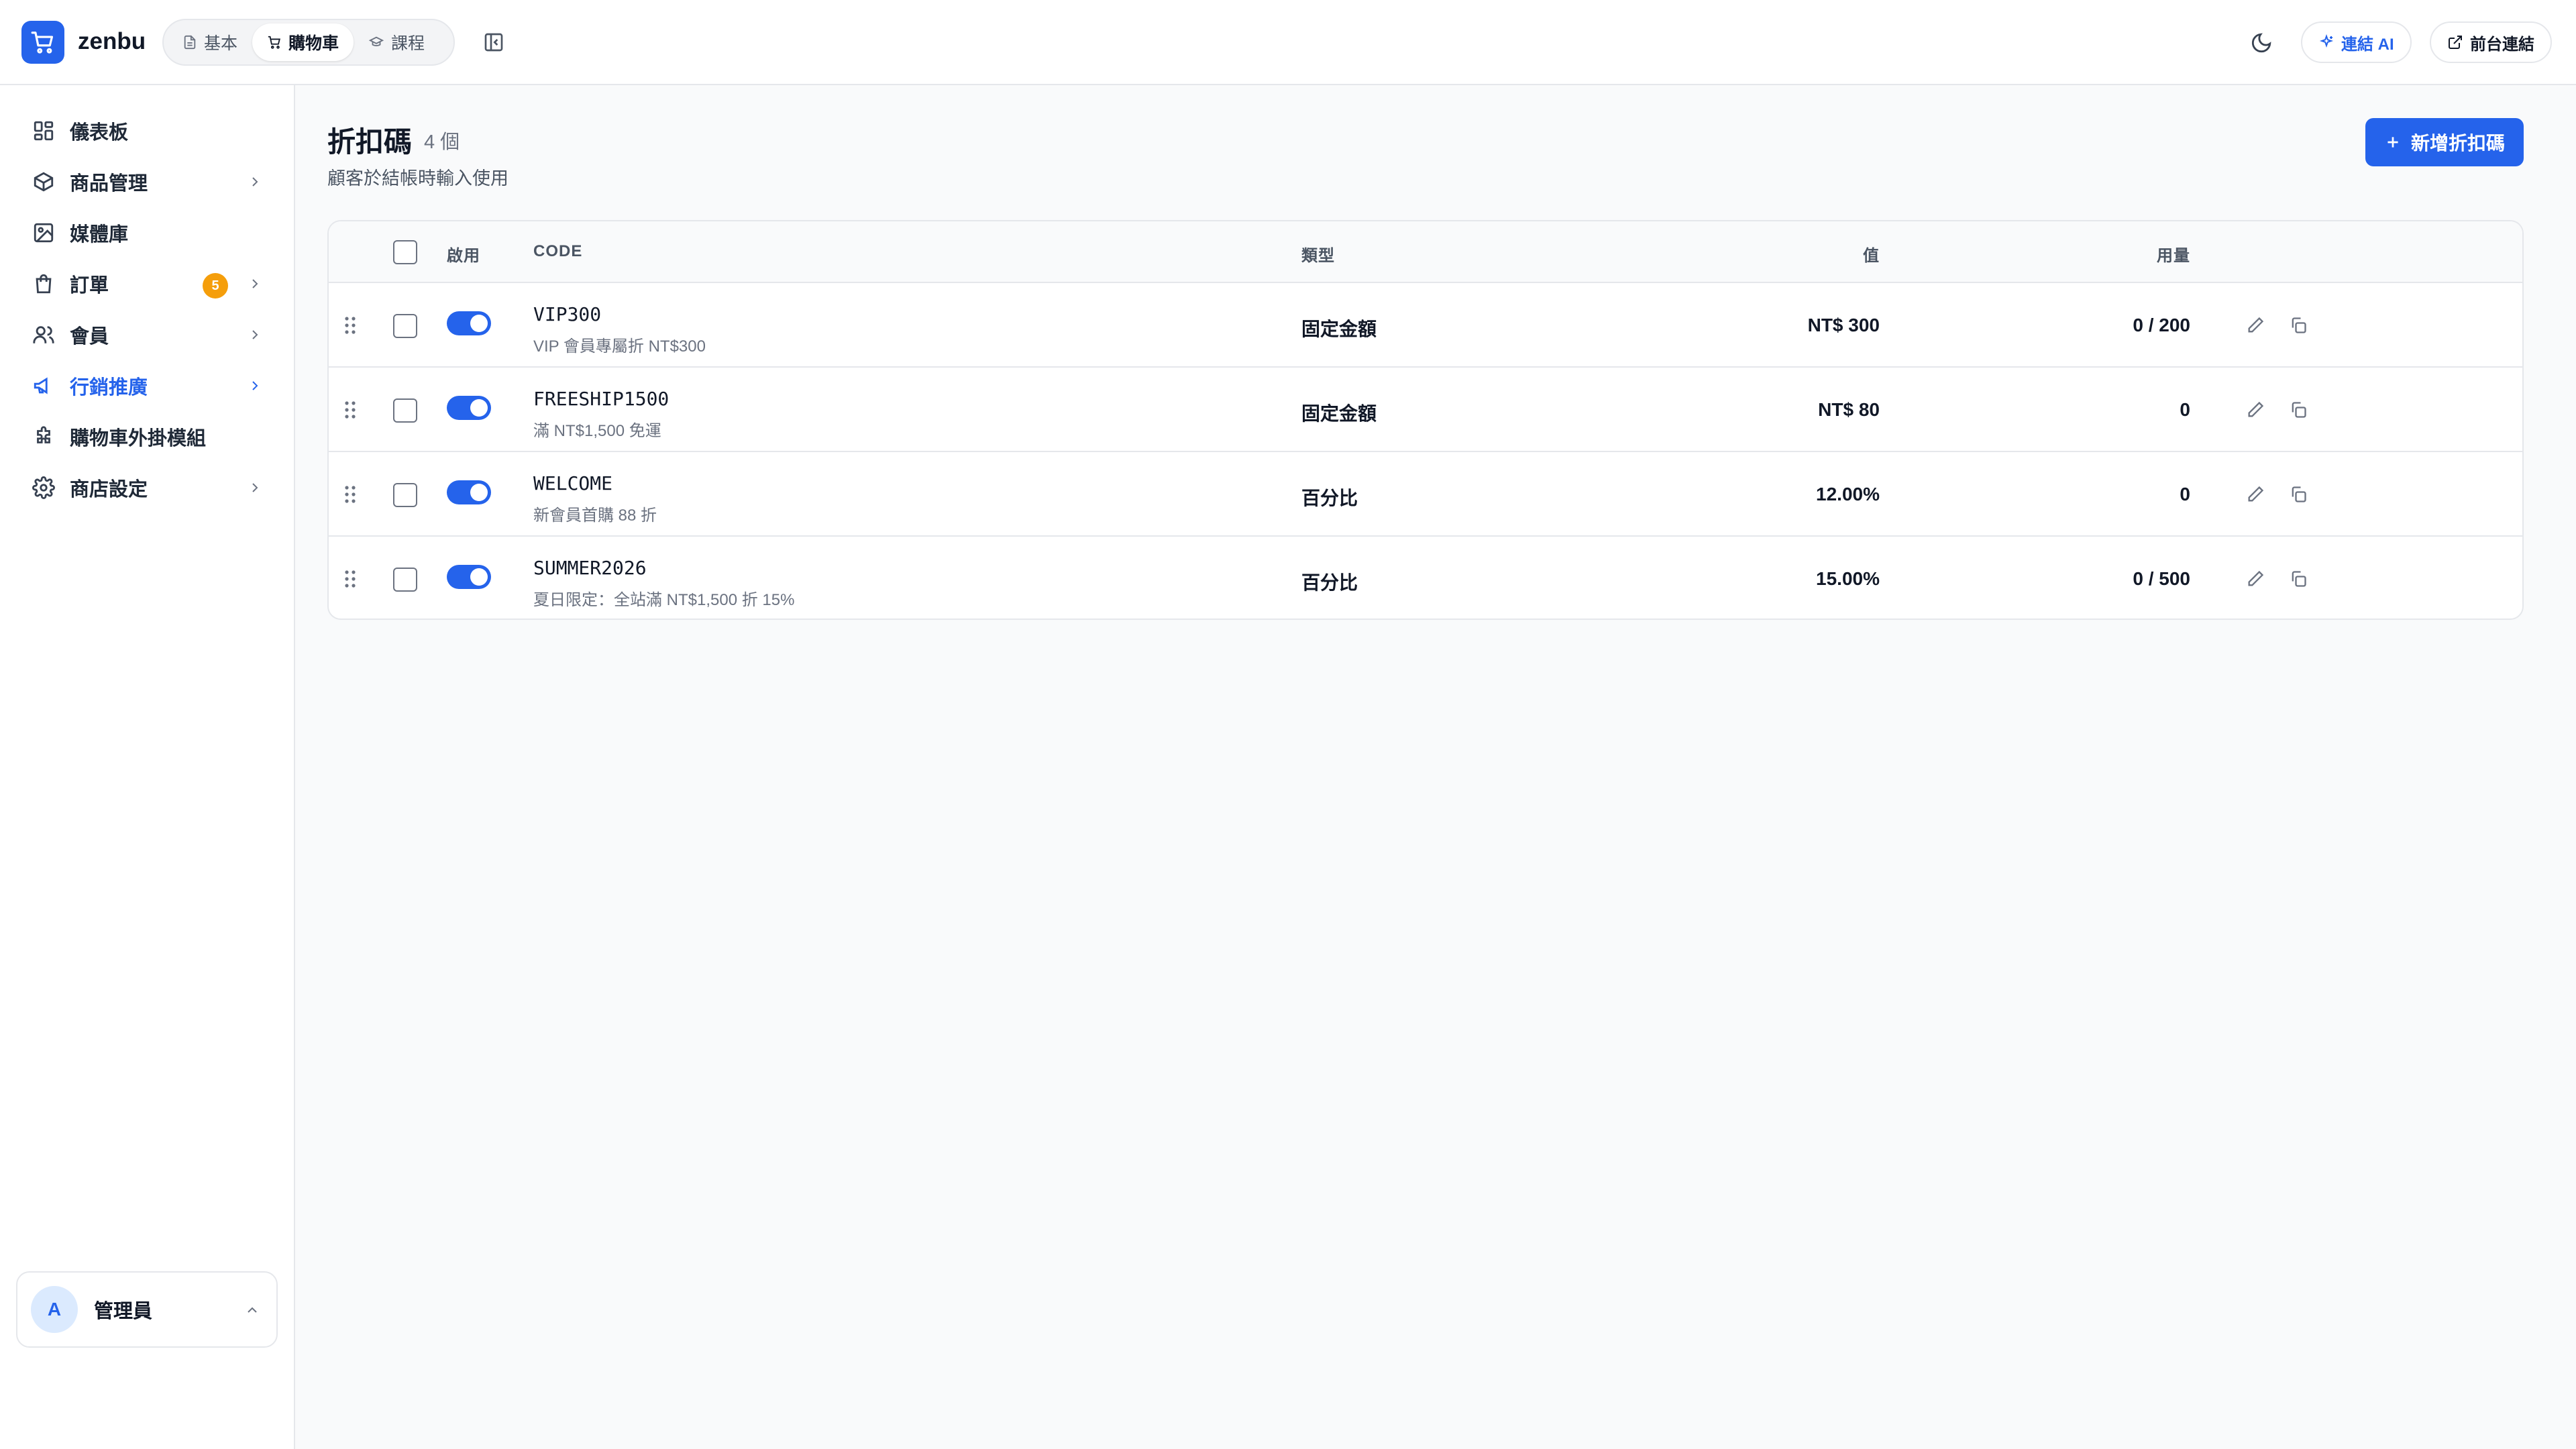 This screenshot has height=1449, width=2576. I want to click on app-switcher: 基本 購物車 課程, so click(308, 42).